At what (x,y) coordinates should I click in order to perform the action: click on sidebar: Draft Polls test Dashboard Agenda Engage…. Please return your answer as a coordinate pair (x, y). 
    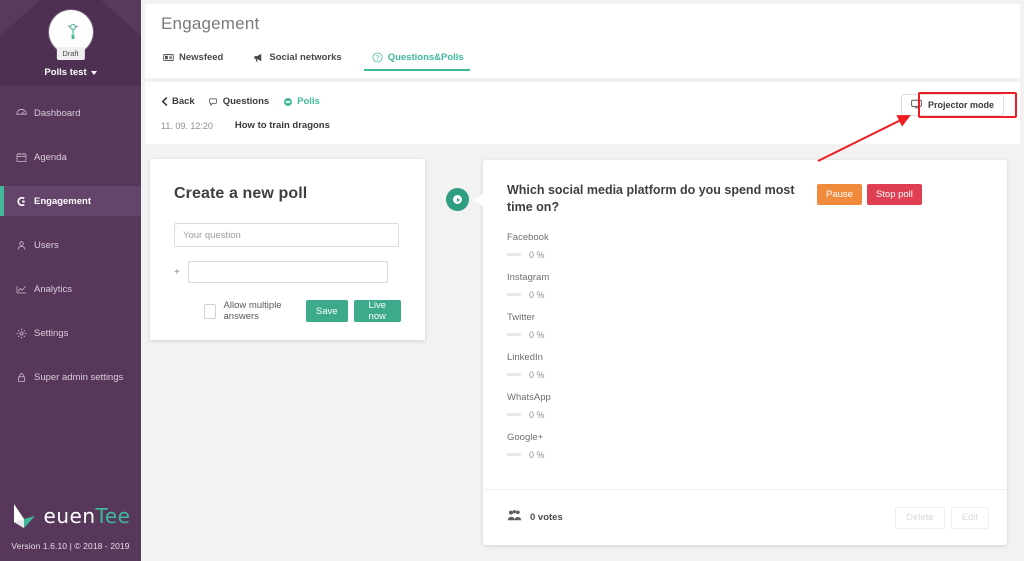
    Looking at the image, I should click on (70, 280).